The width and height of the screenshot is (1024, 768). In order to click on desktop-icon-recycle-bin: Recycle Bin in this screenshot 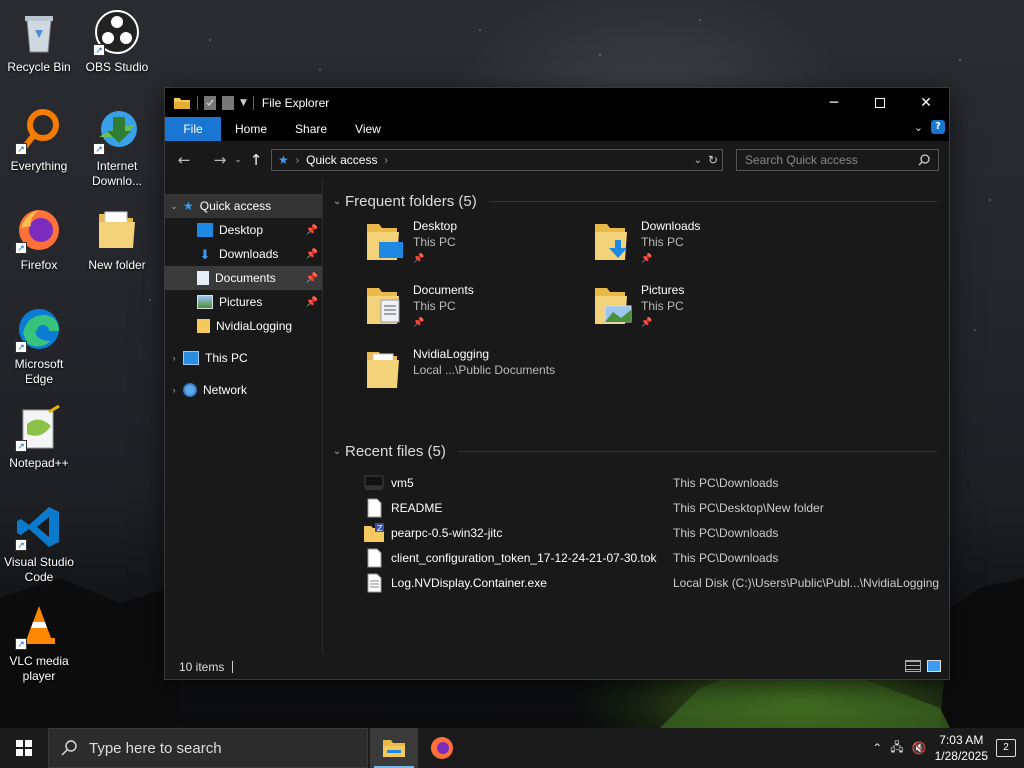, I will do `click(39, 41)`.